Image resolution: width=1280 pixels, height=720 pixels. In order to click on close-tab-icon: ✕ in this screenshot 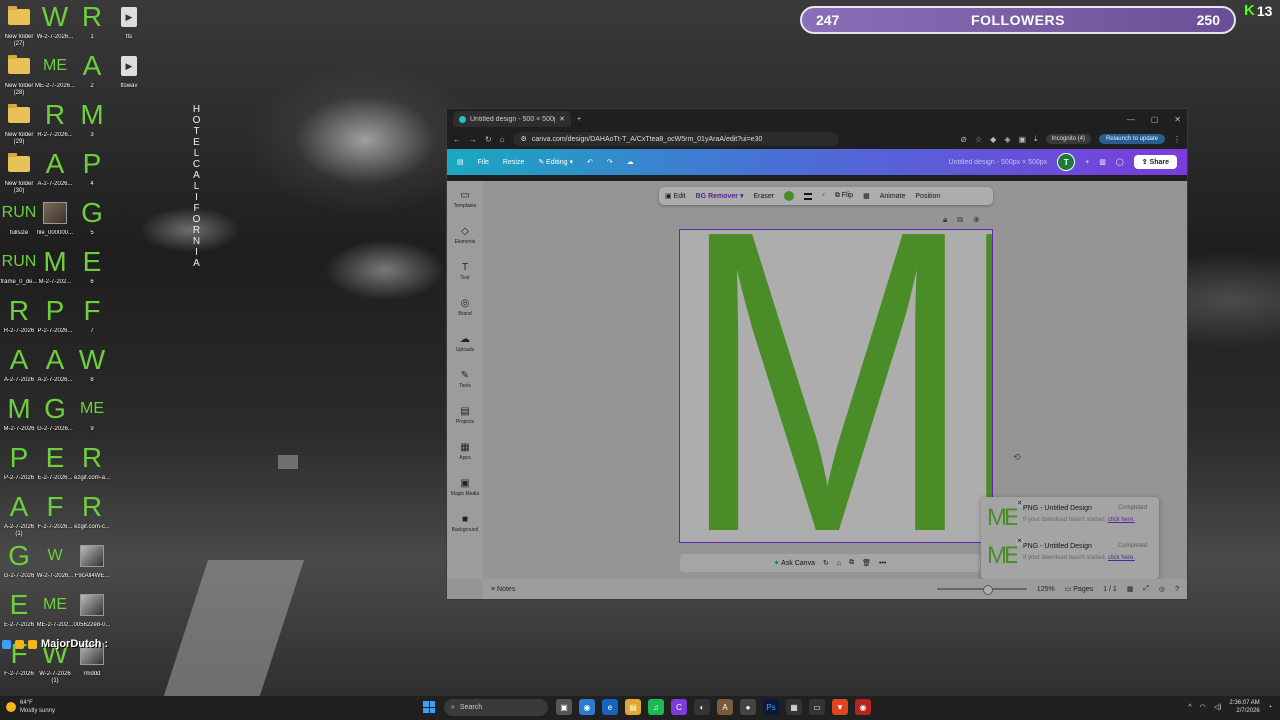, I will do `click(562, 119)`.